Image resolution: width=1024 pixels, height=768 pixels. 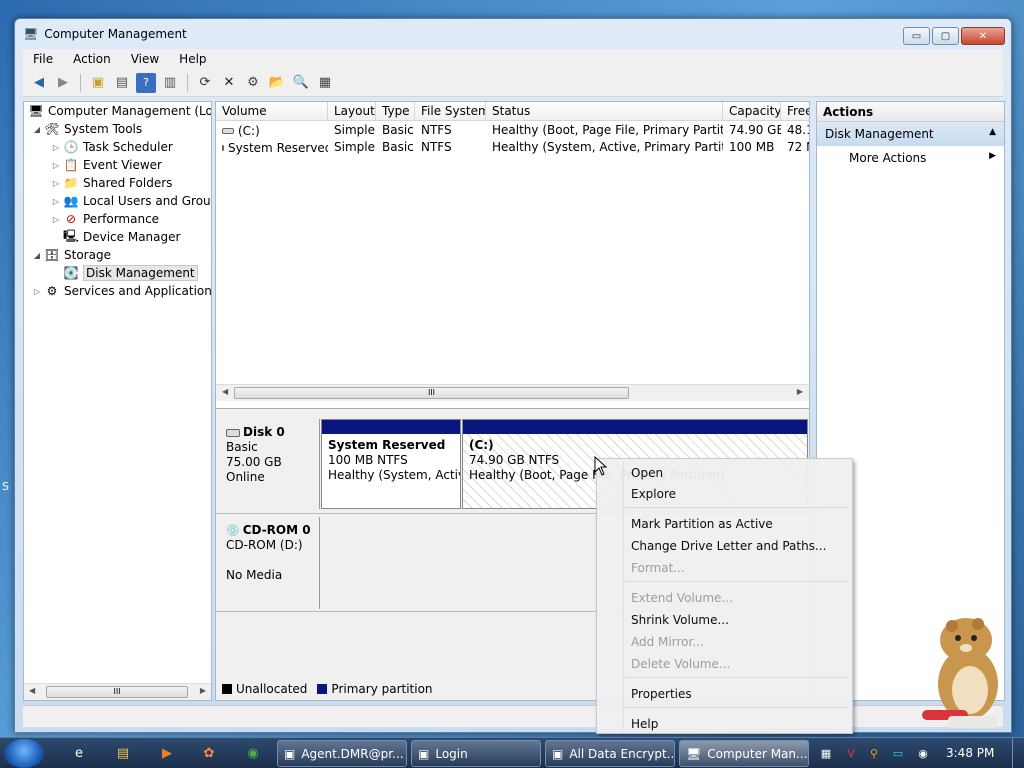 I want to click on minimize-button: ▭, so click(x=916, y=36).